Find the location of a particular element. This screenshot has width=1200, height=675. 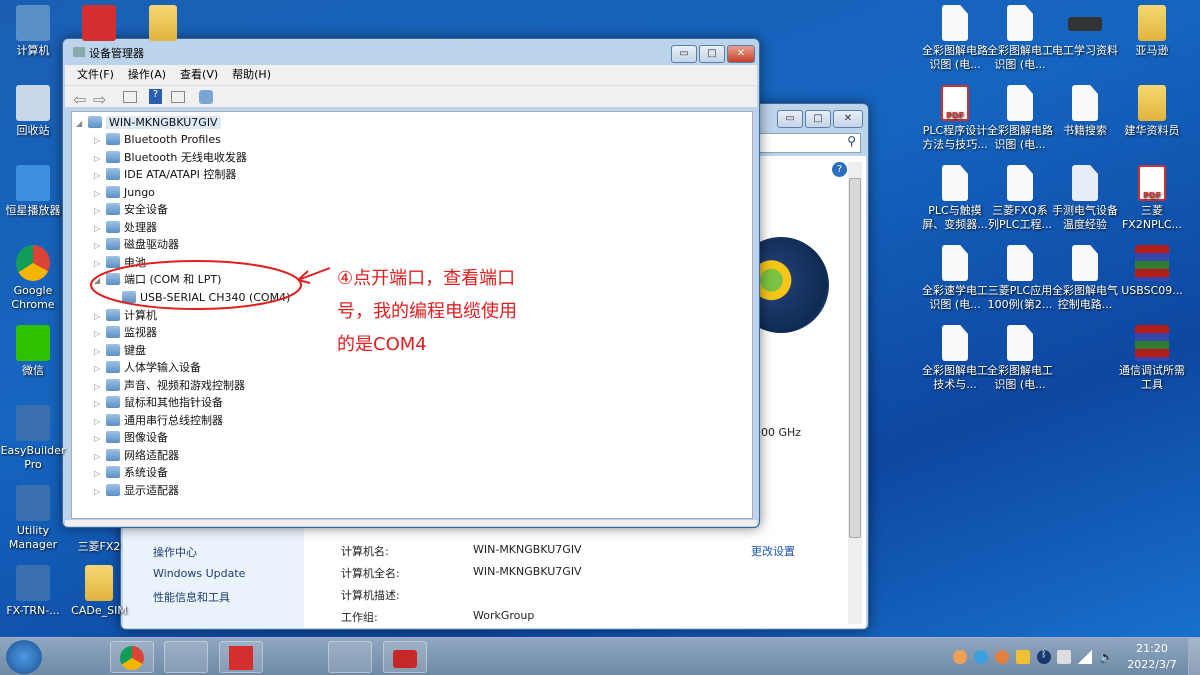

desktop-icon-label: 三菱FX2 is located at coordinates (99, 546).